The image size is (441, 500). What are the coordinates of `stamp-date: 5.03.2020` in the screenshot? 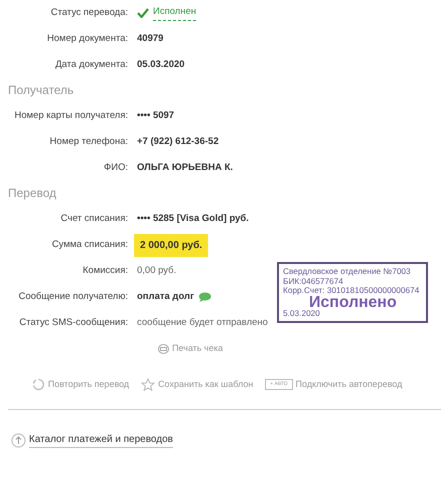 It's located at (302, 313).